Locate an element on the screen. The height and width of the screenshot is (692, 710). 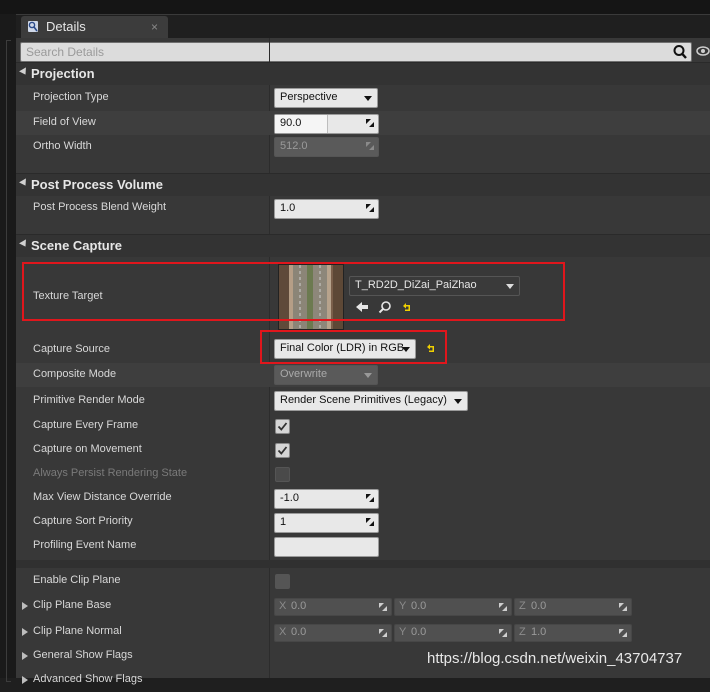
property-label: Capture Sort Priority is located at coordinates (83, 521).